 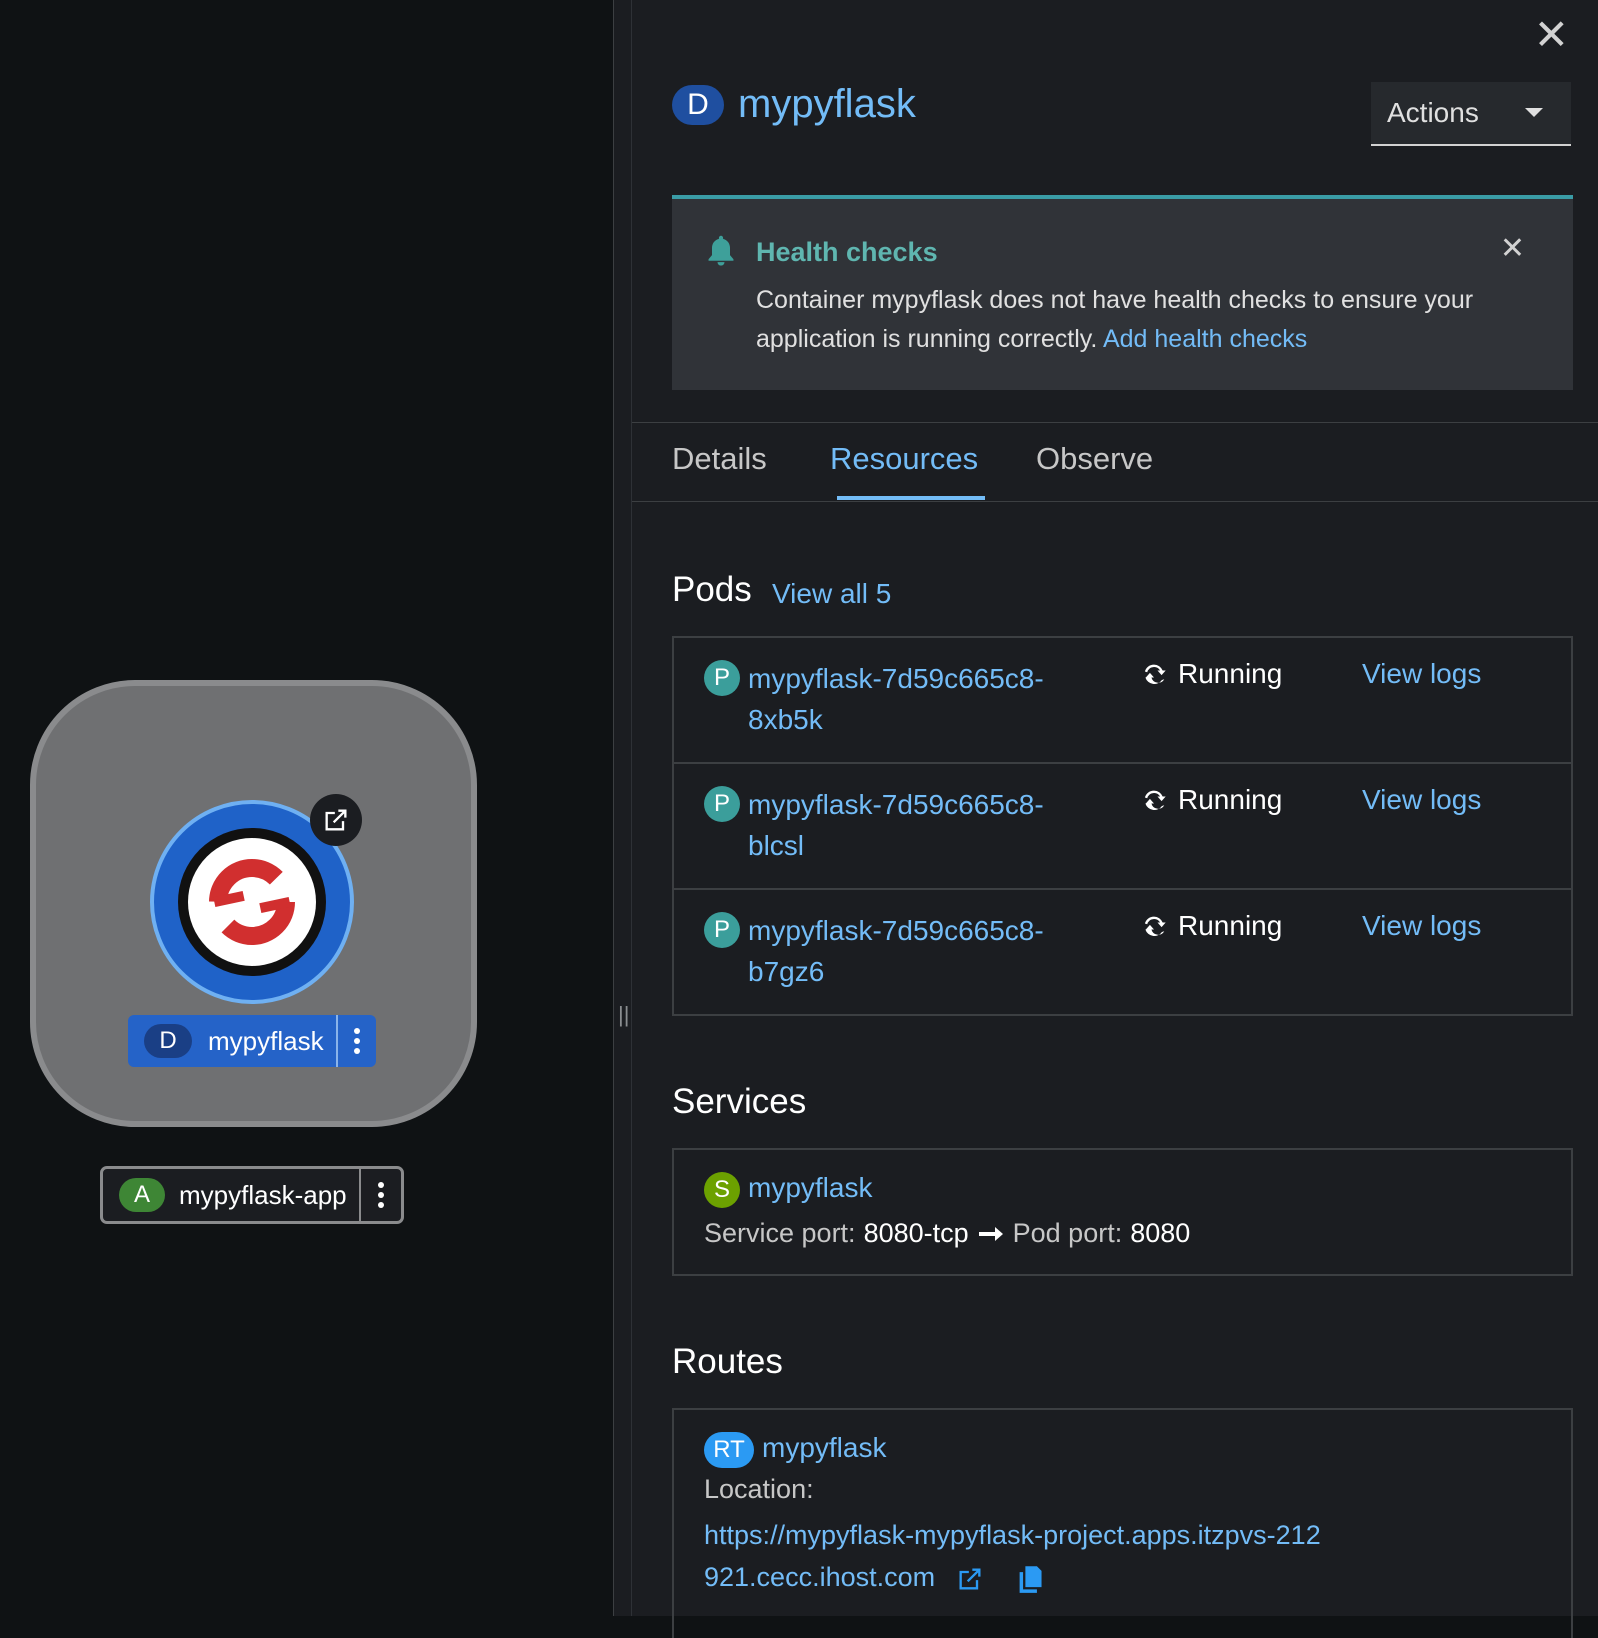 I want to click on service-port-mapping: Service port: 8080-tcp Pod port: 8080, so click(x=947, y=1233).